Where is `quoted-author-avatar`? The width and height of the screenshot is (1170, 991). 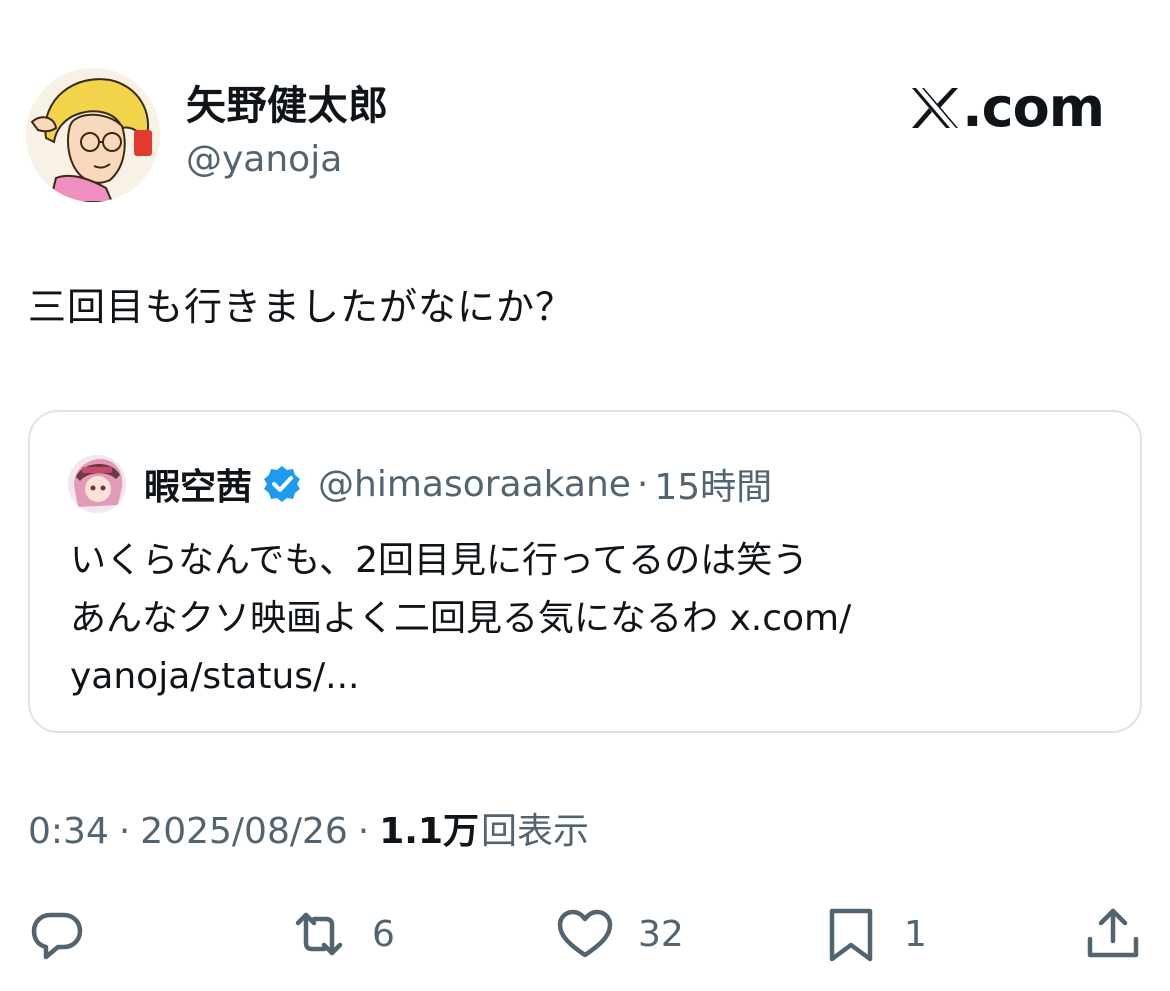 quoted-author-avatar is located at coordinates (97, 484).